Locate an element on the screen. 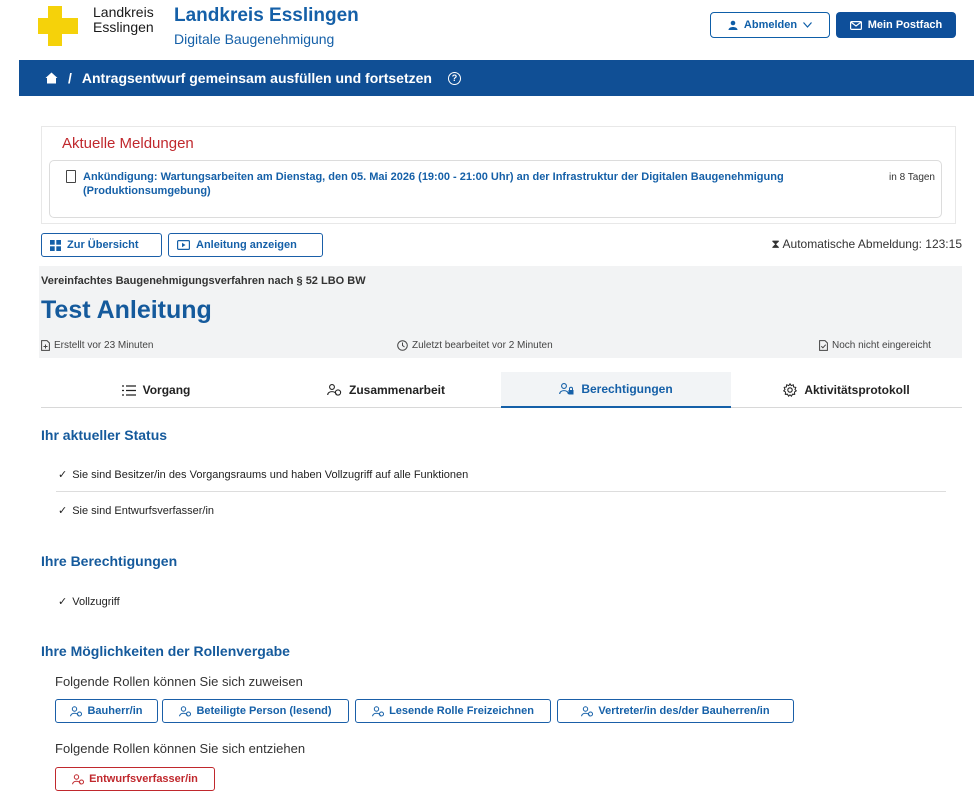 This screenshot has height=791, width=974. landkreis-logo is located at coordinates (58, 26).